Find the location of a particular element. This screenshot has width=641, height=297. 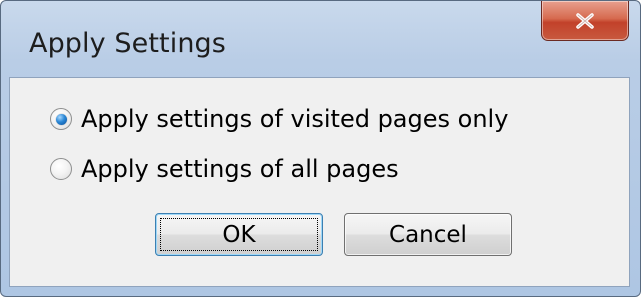

close-icon is located at coordinates (585, 20).